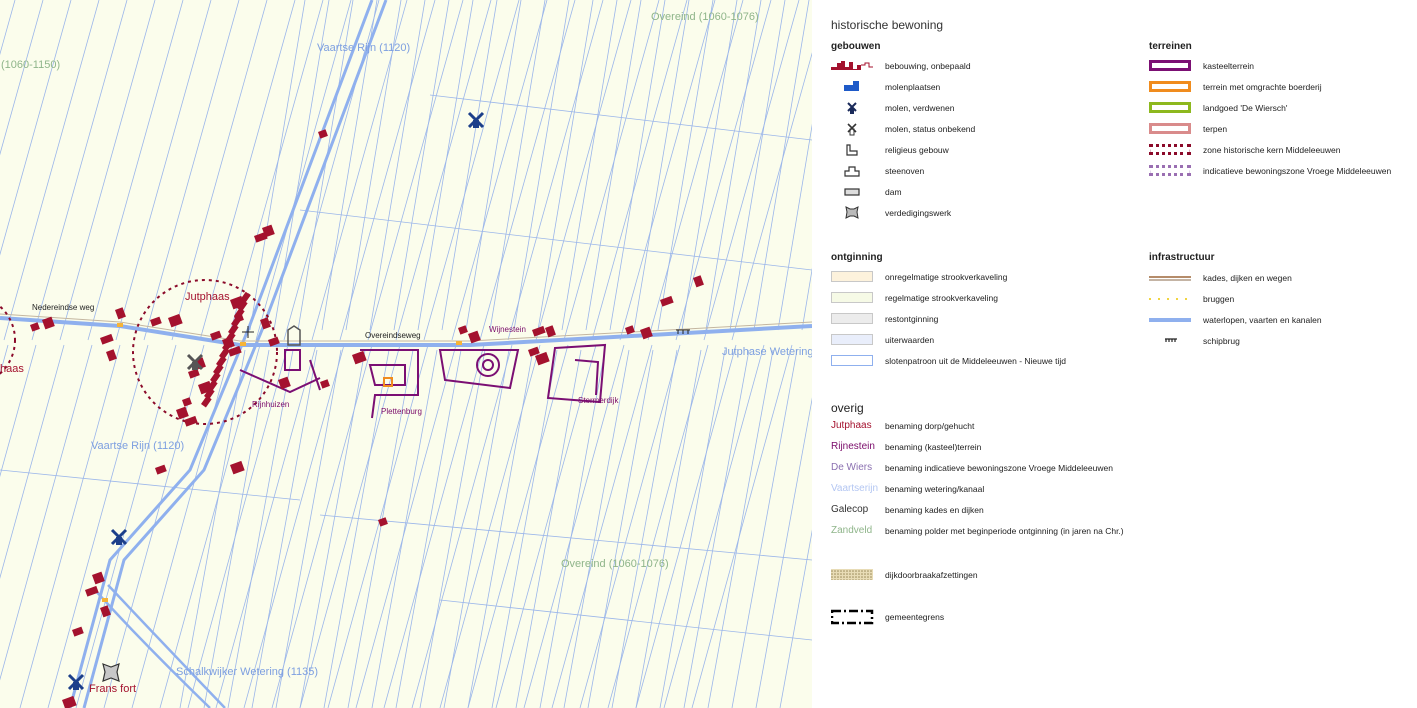  What do you see at coordinates (920, 108) in the screenshot?
I see `legend-item-label: molen, verdwenen` at bounding box center [920, 108].